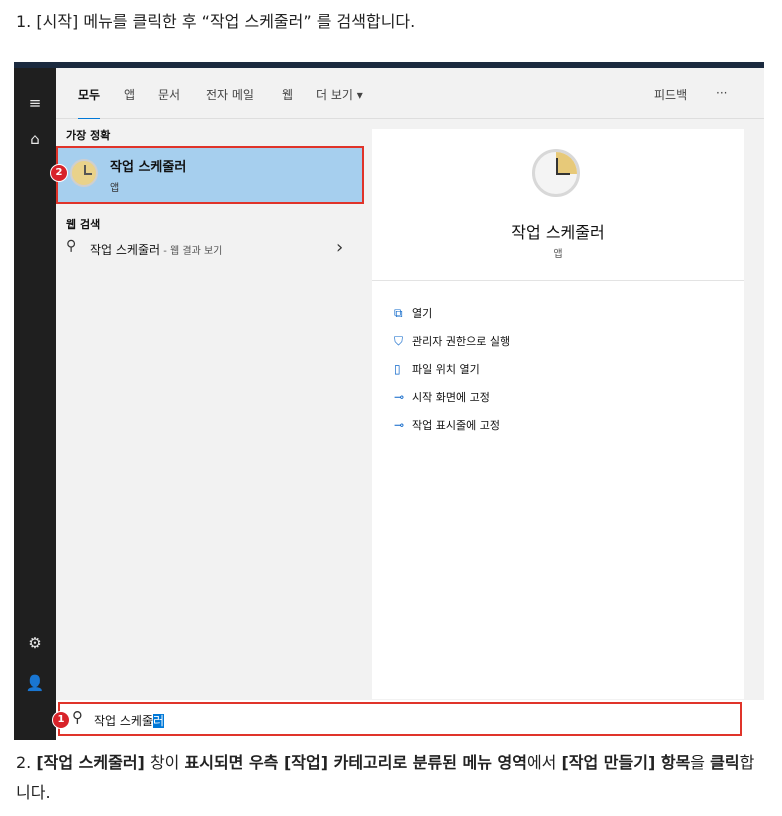 The height and width of the screenshot is (816, 782). What do you see at coordinates (398, 313) in the screenshot?
I see `open-icon: ⧉` at bounding box center [398, 313].